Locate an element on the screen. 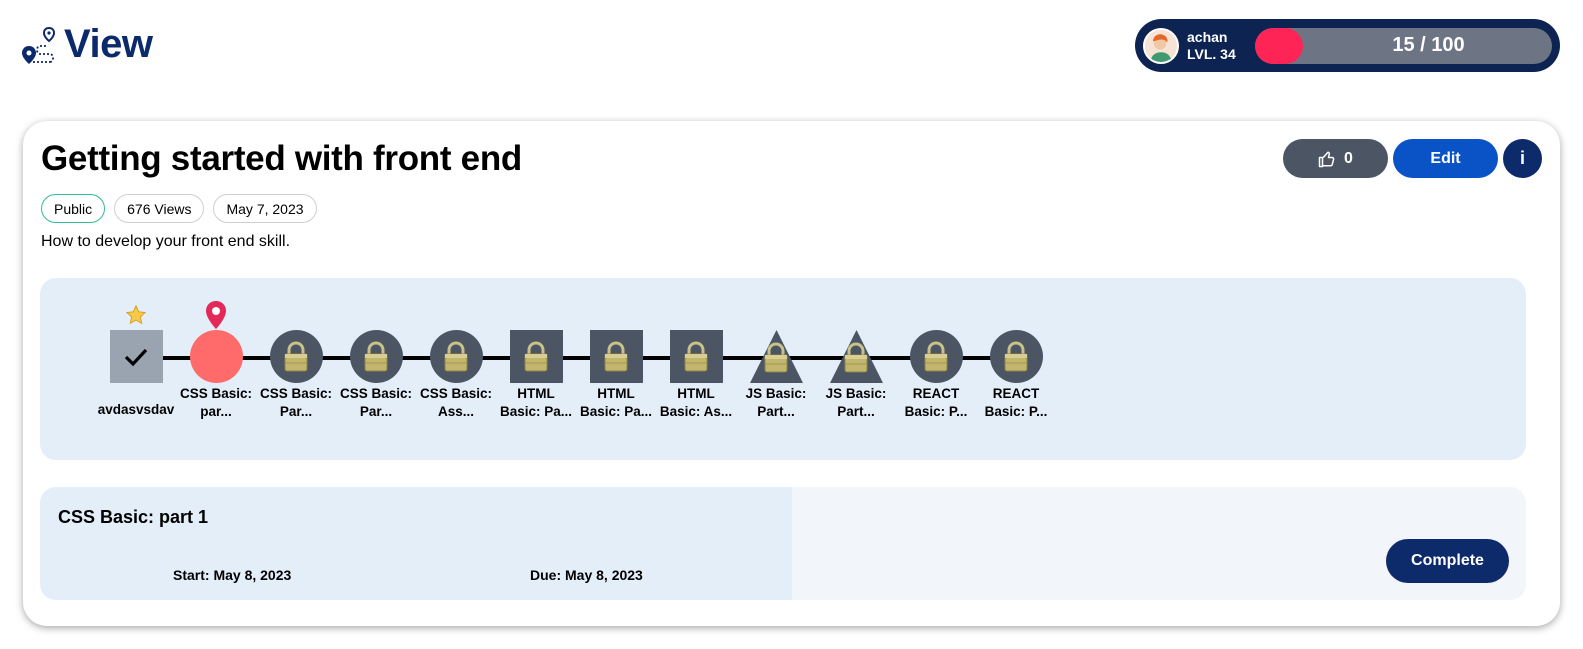 The height and width of the screenshot is (649, 1583). check-icon is located at coordinates (136, 357).